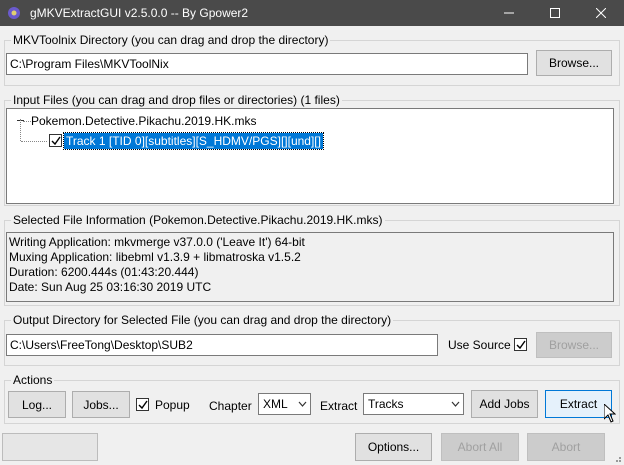  Describe the element at coordinates (110, 287) in the screenshot. I see `info-line: Date: Sun Aug 25 03:16:30 2019 UTC` at that location.